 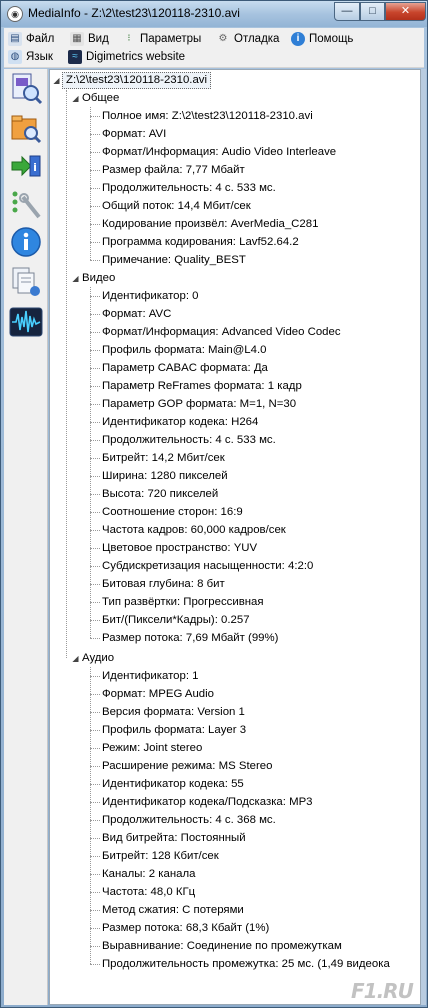 What do you see at coordinates (173, 712) in the screenshot?
I see `tree-item: Версия формата: Version 1` at bounding box center [173, 712].